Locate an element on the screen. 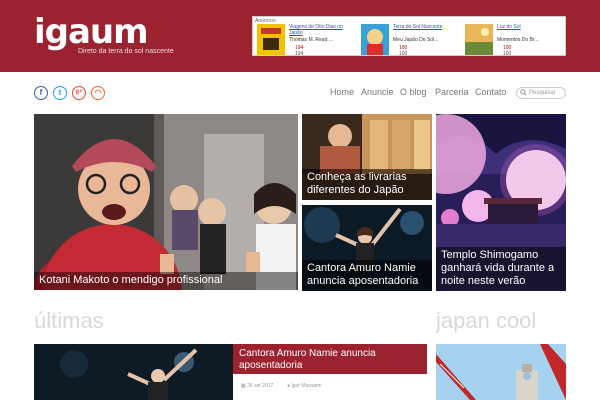  nav-parceria: Parceria is located at coordinates (452, 92).